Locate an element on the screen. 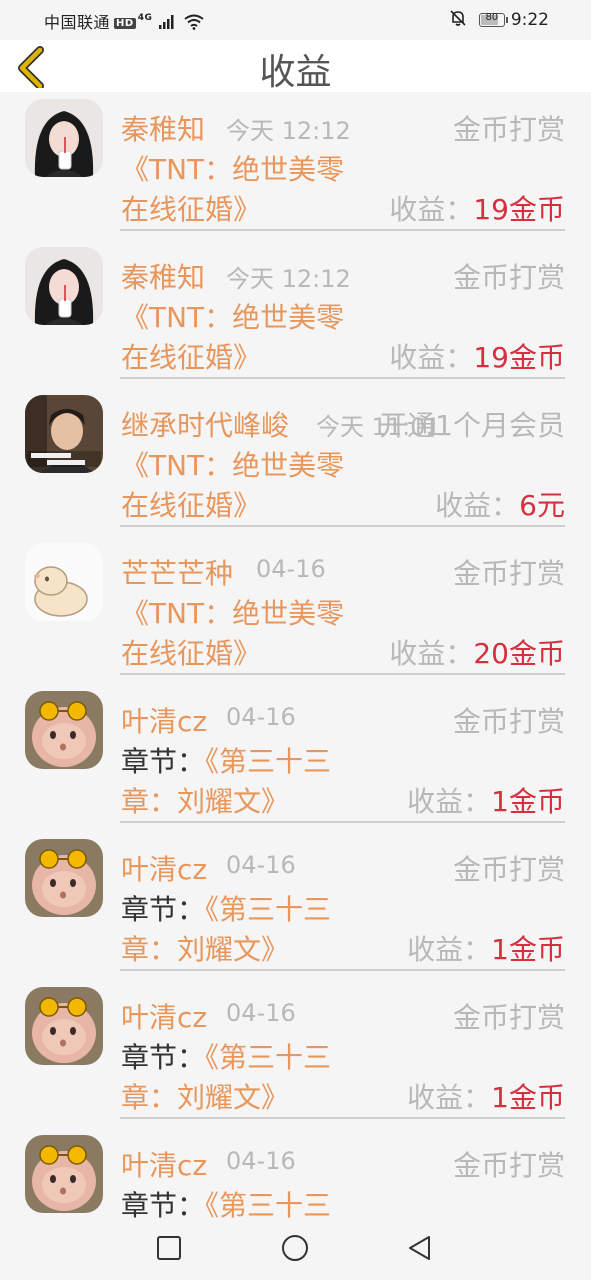  carrier-name: 中国联通 is located at coordinates (77, 22).